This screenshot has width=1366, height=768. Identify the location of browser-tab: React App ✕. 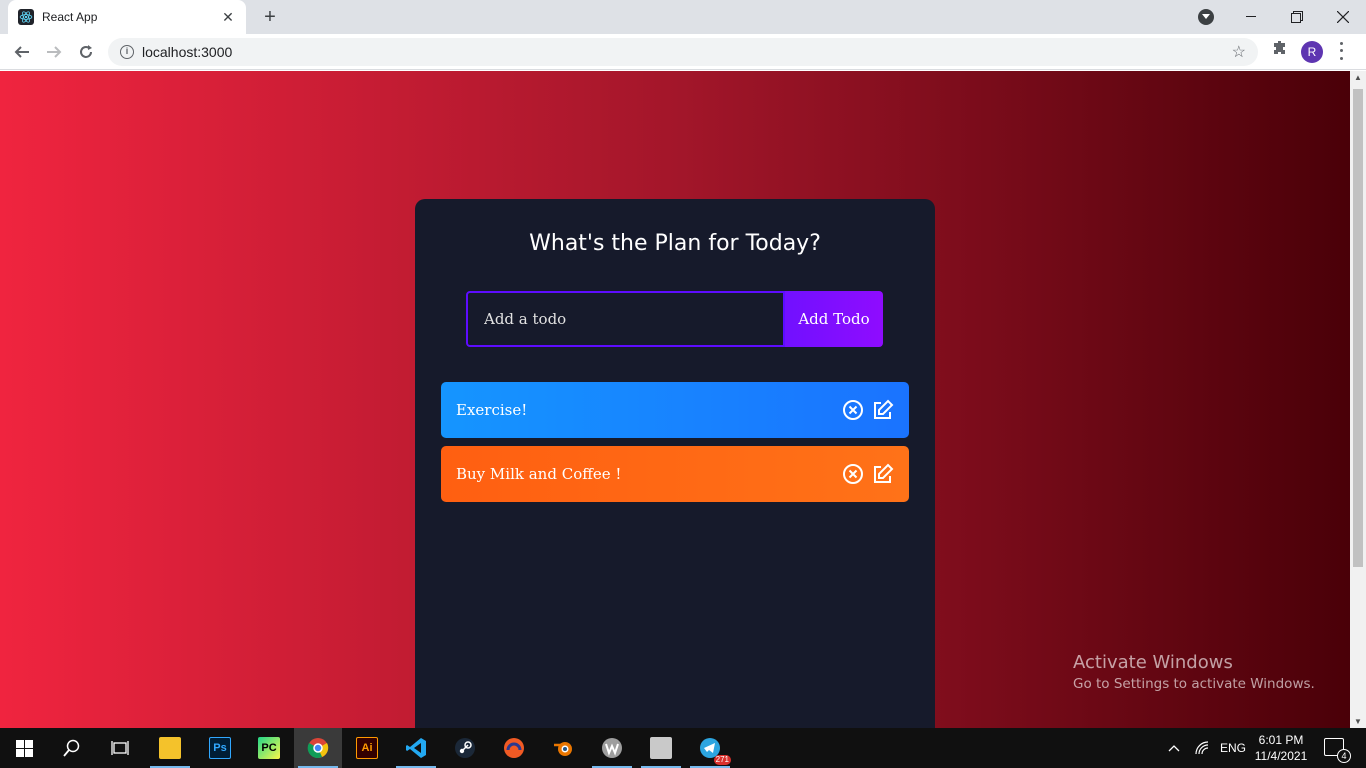
(127, 17).